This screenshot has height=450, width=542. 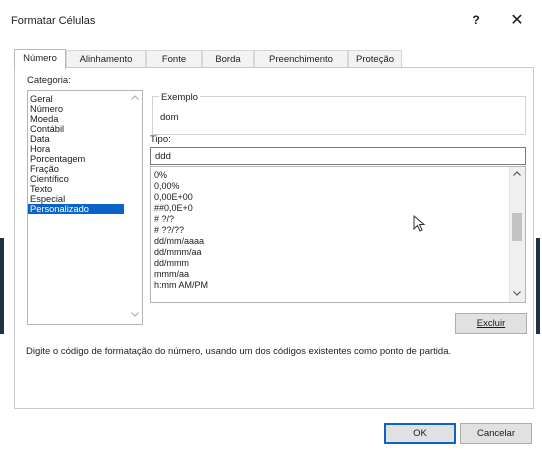 What do you see at coordinates (179, 241) in the screenshot?
I see `format-item: dd/mm/aaaa` at bounding box center [179, 241].